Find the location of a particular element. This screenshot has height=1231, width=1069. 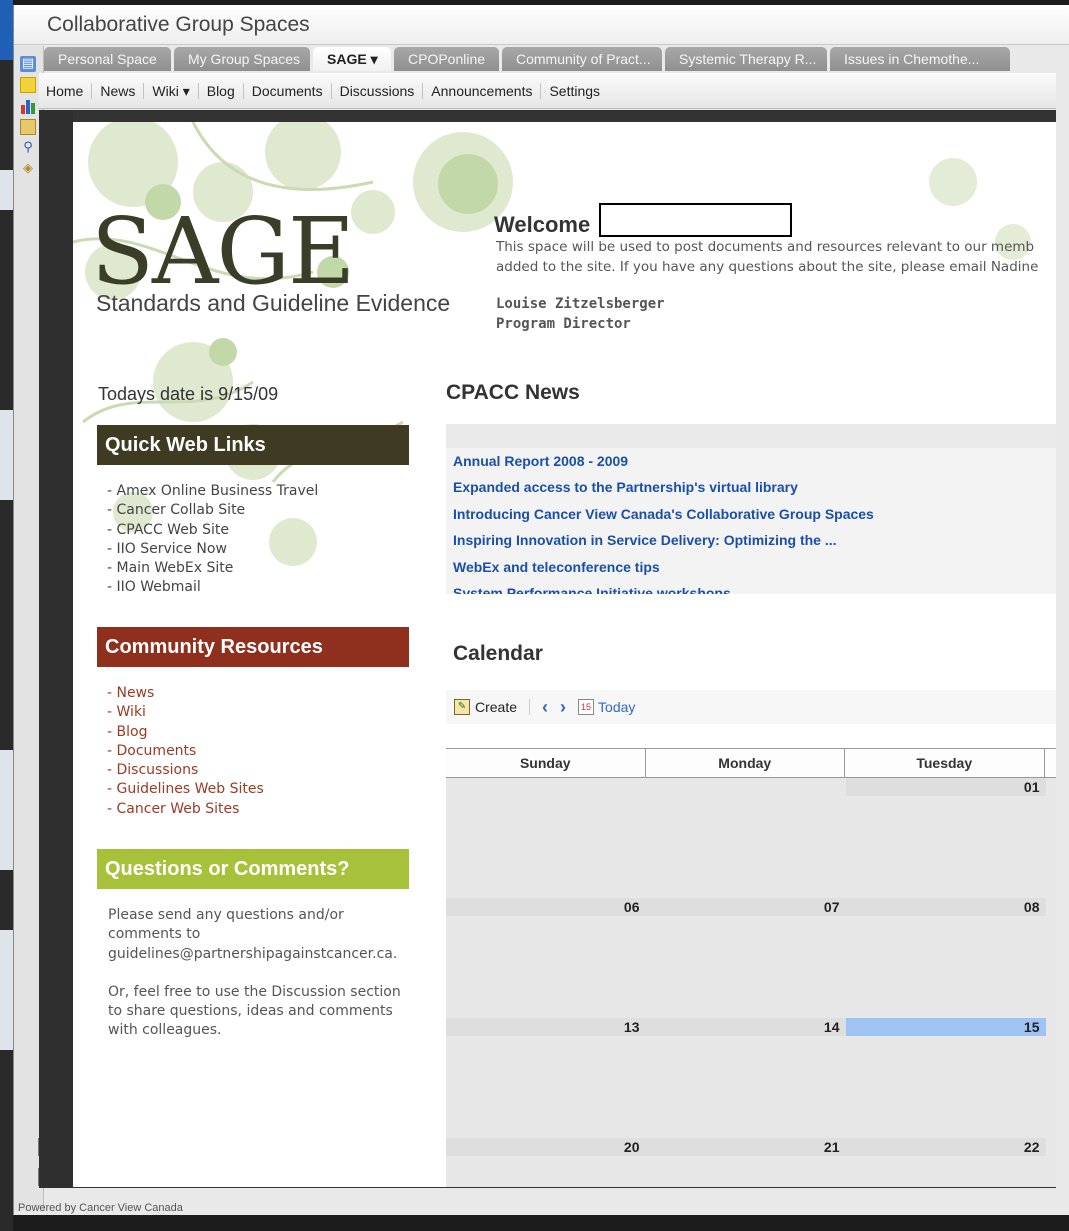

tab-my-group-spaces: My Group Spaces is located at coordinates (242, 59).